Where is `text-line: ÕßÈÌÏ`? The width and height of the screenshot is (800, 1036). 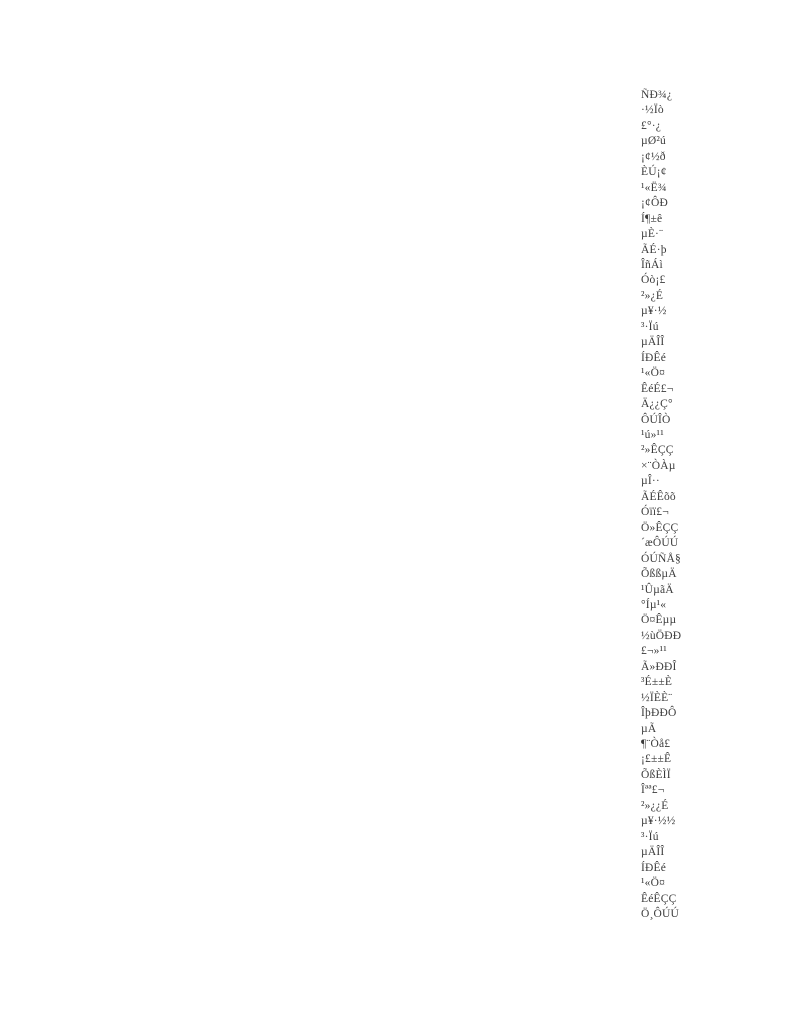 text-line: ÕßÈÌÏ is located at coordinates (656, 774).